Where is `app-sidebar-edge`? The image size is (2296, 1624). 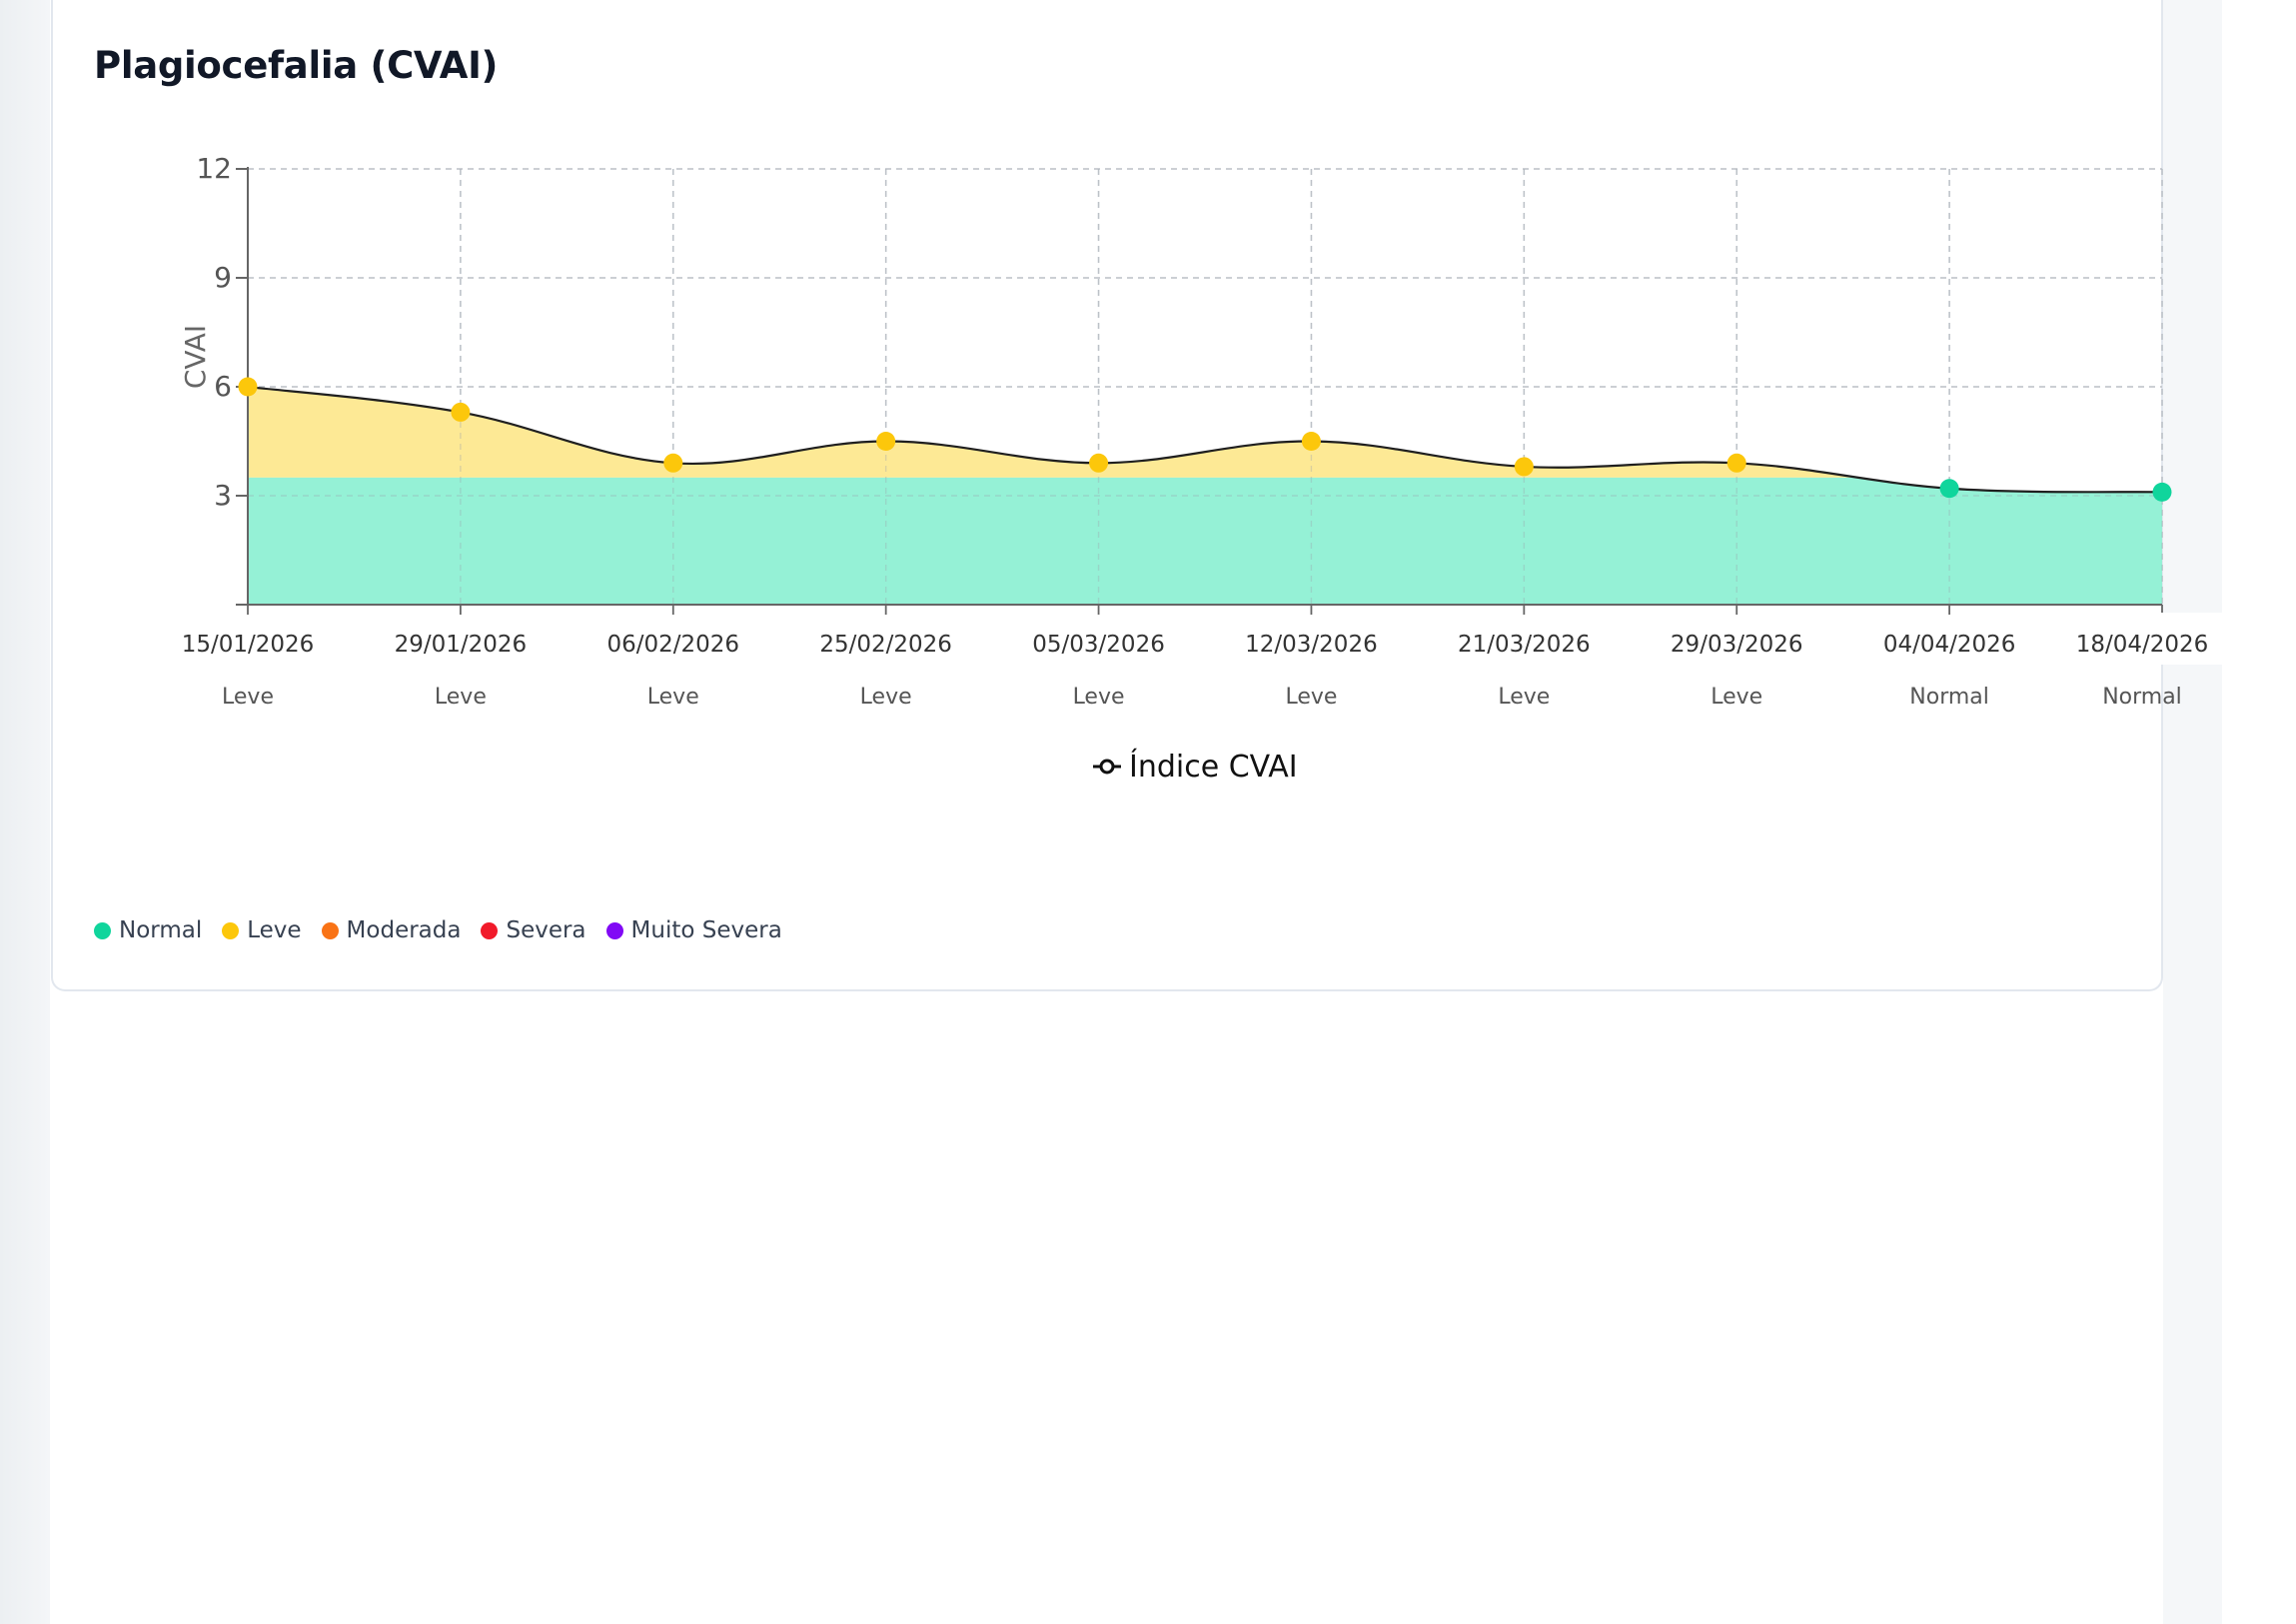 app-sidebar-edge is located at coordinates (25, 812).